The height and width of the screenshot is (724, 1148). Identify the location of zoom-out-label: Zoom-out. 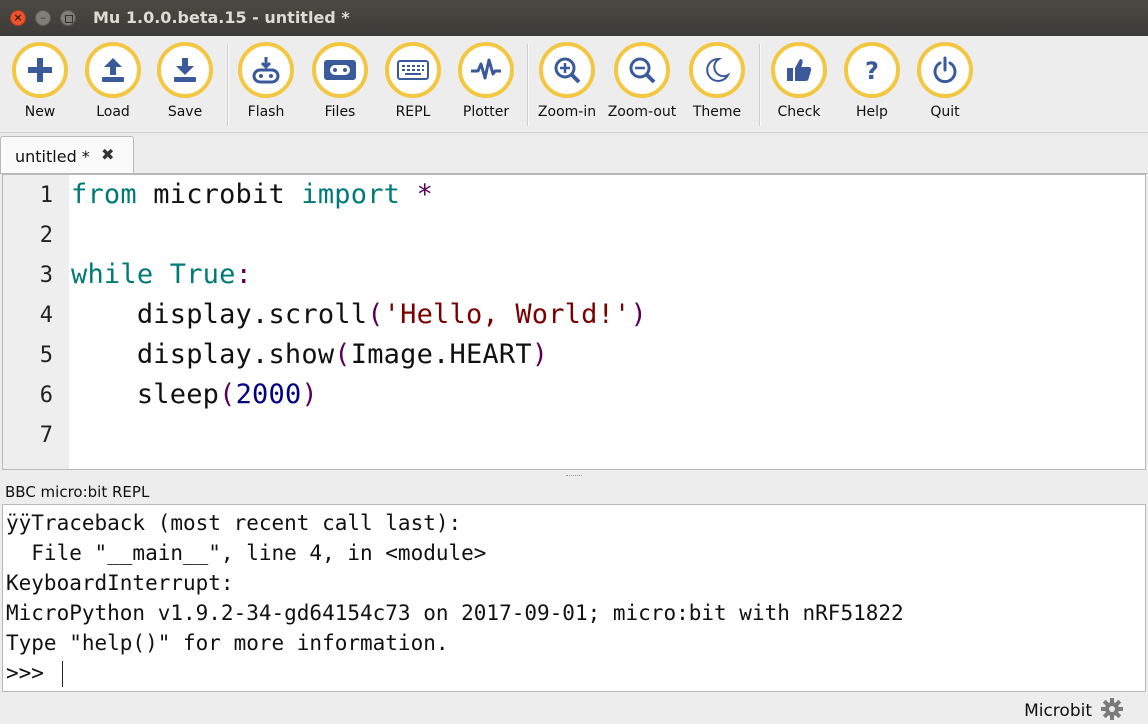
(642, 112).